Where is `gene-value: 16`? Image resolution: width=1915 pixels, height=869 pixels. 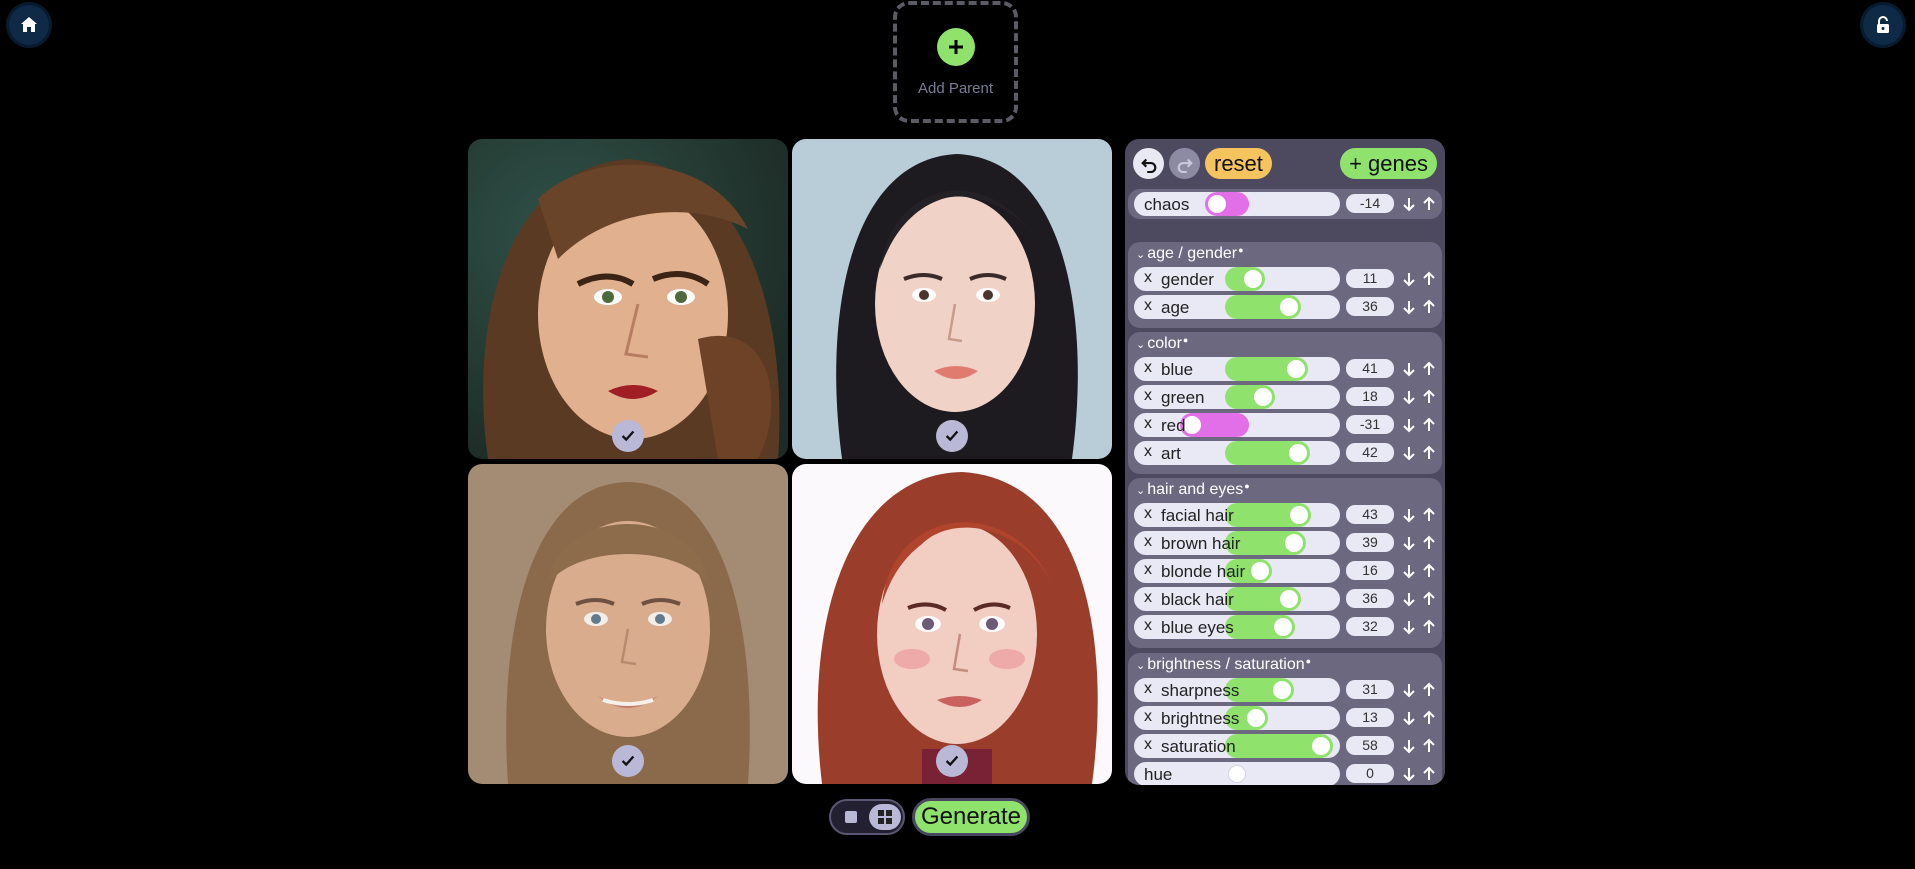 gene-value: 16 is located at coordinates (1370, 570).